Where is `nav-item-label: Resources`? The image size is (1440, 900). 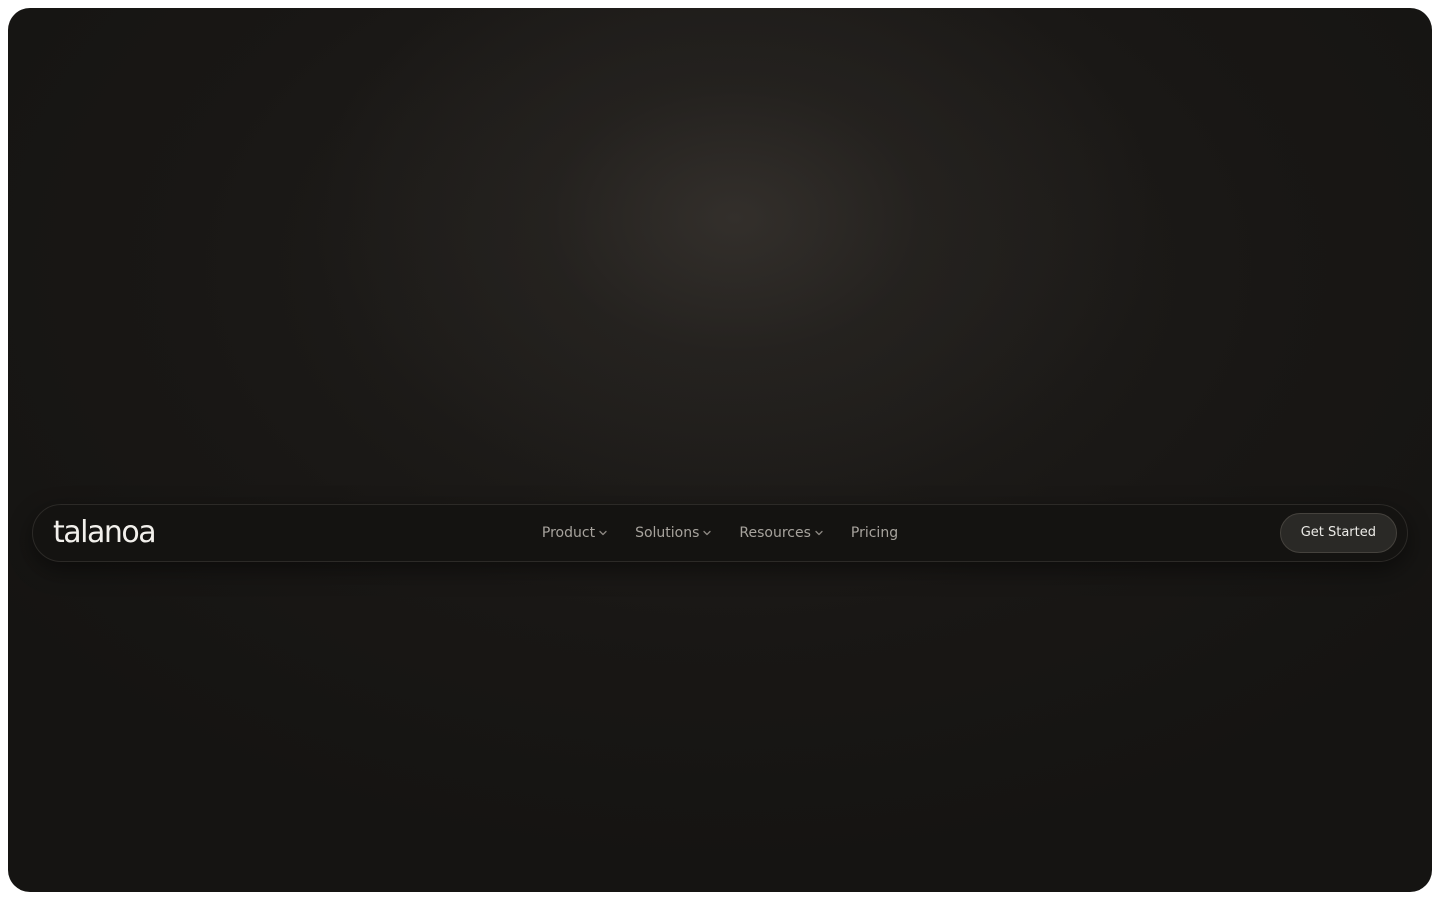 nav-item-label: Resources is located at coordinates (775, 533).